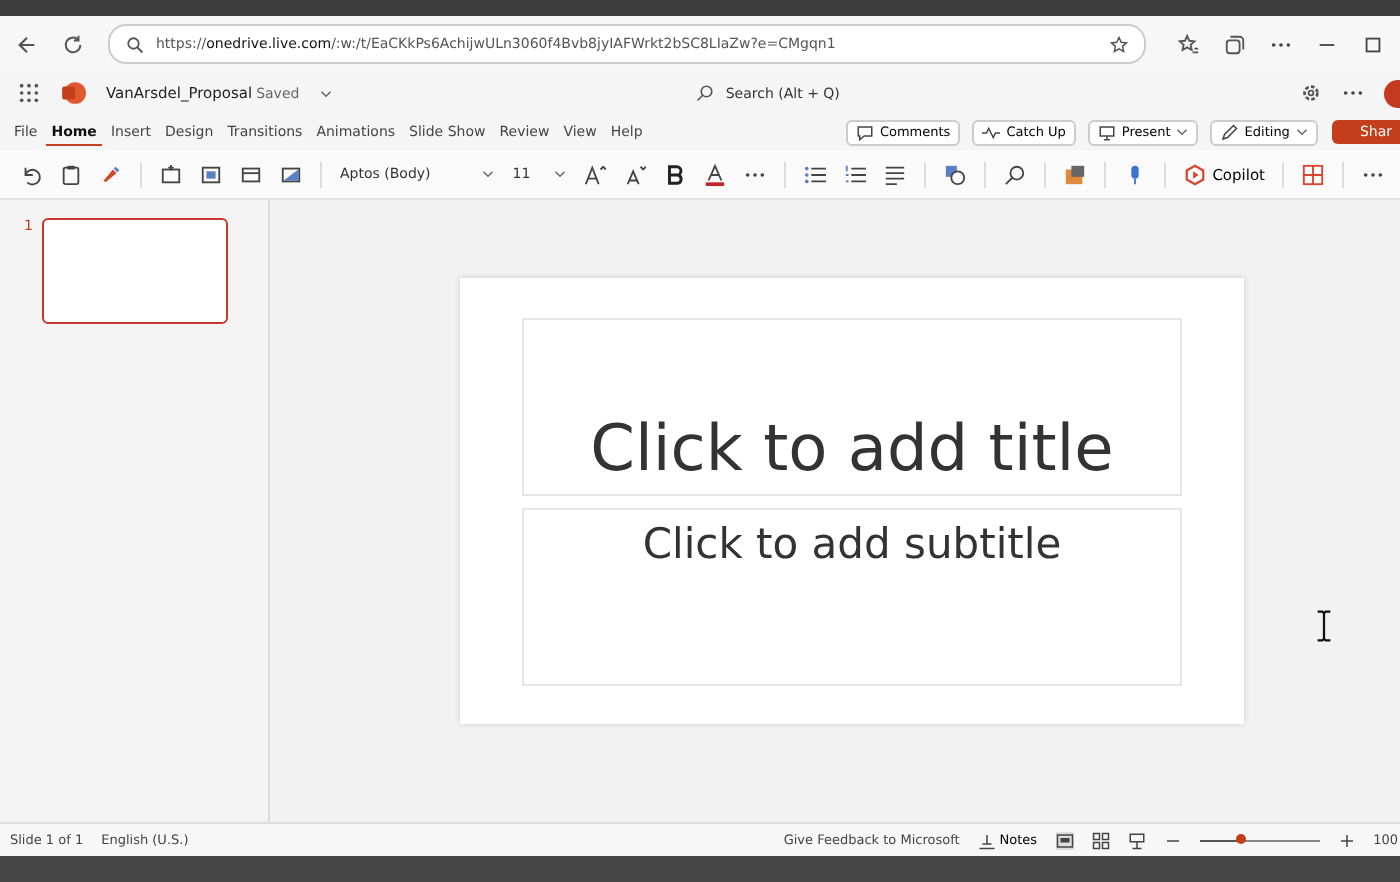  Describe the element at coordinates (852, 597) in the screenshot. I see `subtitle-placeholder: Click to add subtitle` at that location.